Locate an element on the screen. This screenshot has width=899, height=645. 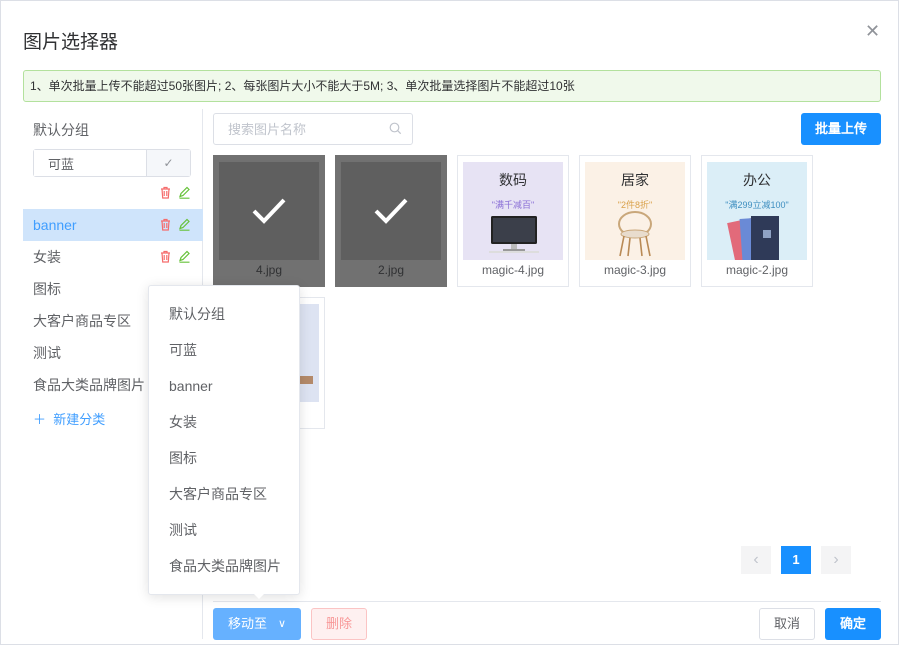
dropdown-item: 可蓝 is located at coordinates (224, 350).